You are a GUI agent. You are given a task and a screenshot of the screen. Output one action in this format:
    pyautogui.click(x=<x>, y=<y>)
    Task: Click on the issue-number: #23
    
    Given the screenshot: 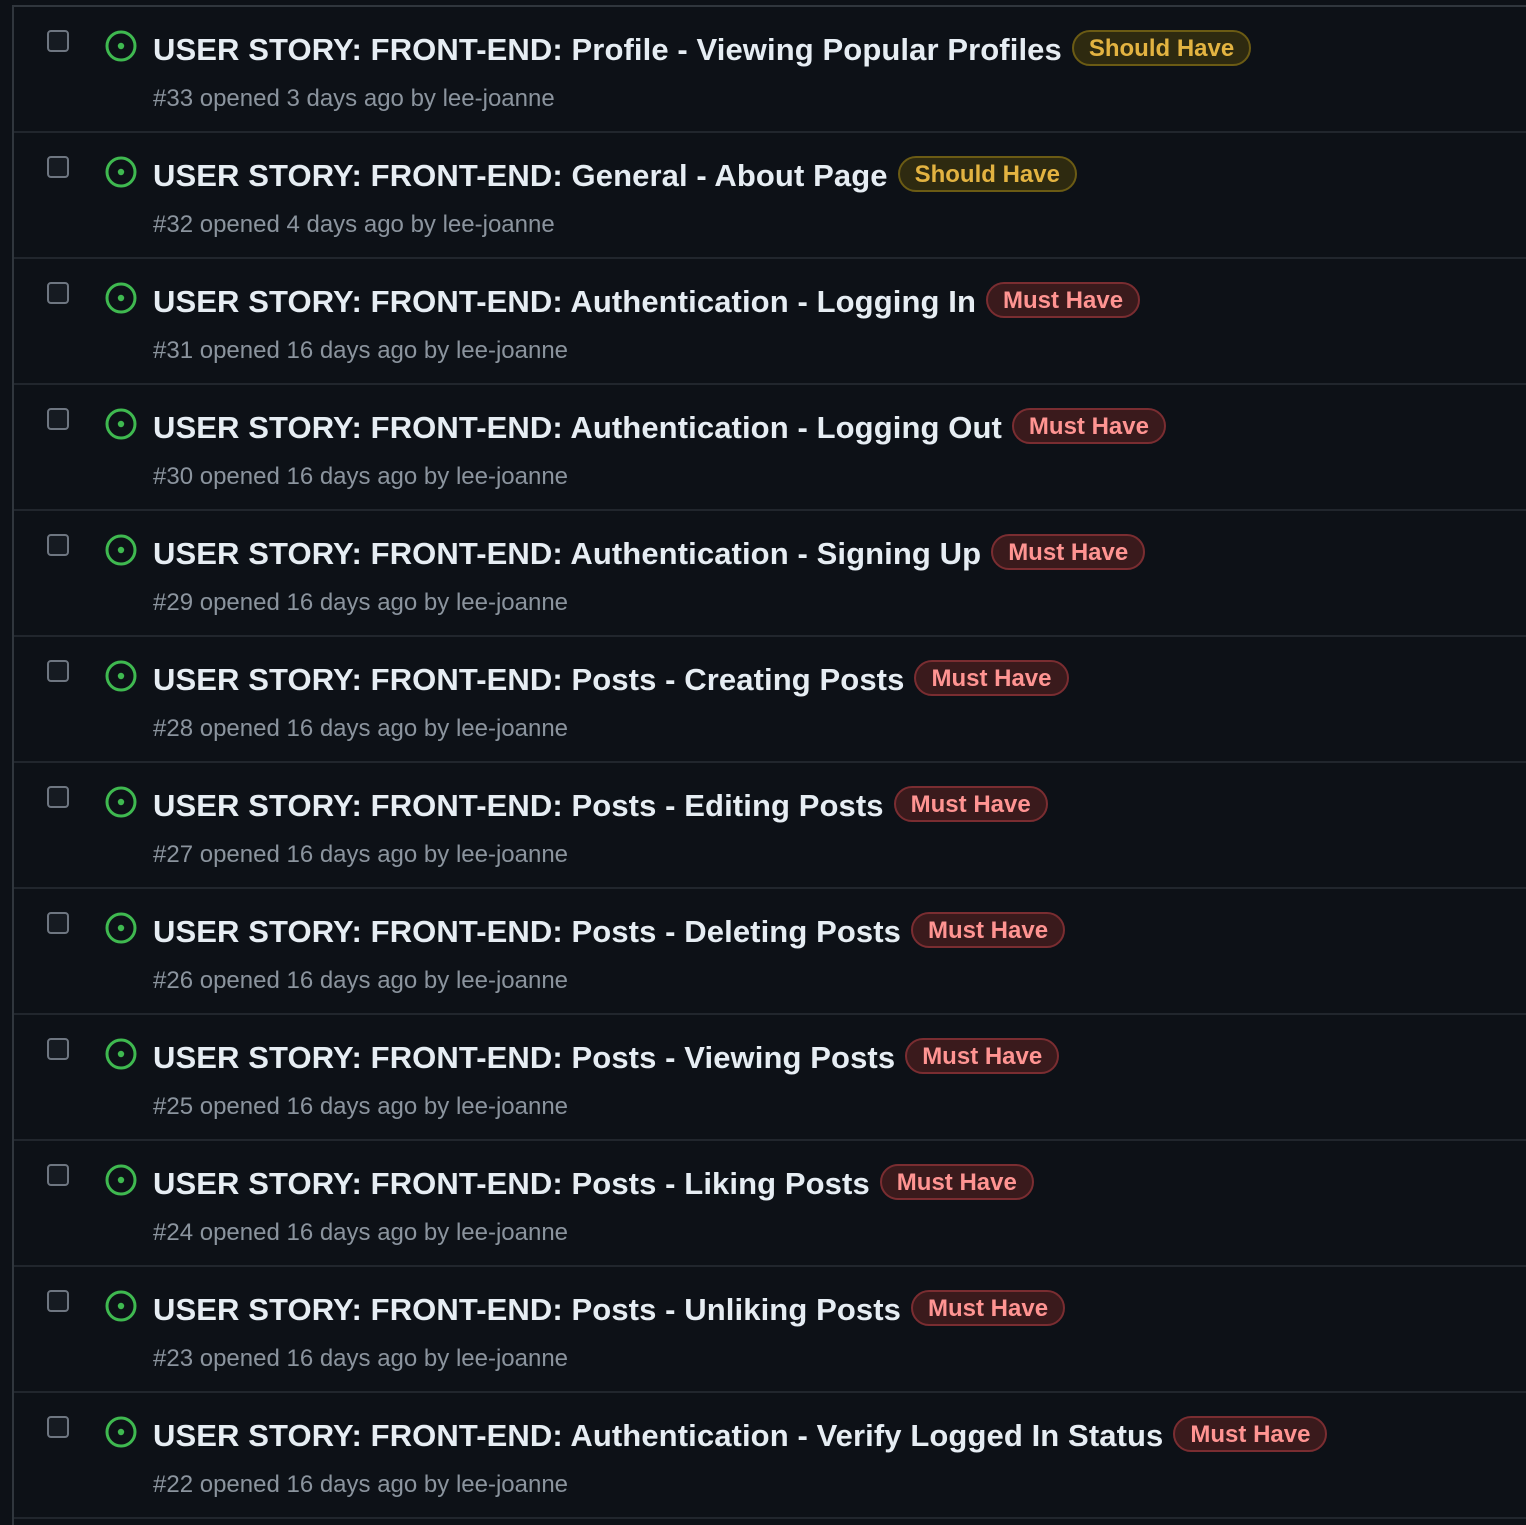 What is the action you would take?
    pyautogui.click(x=173, y=1358)
    